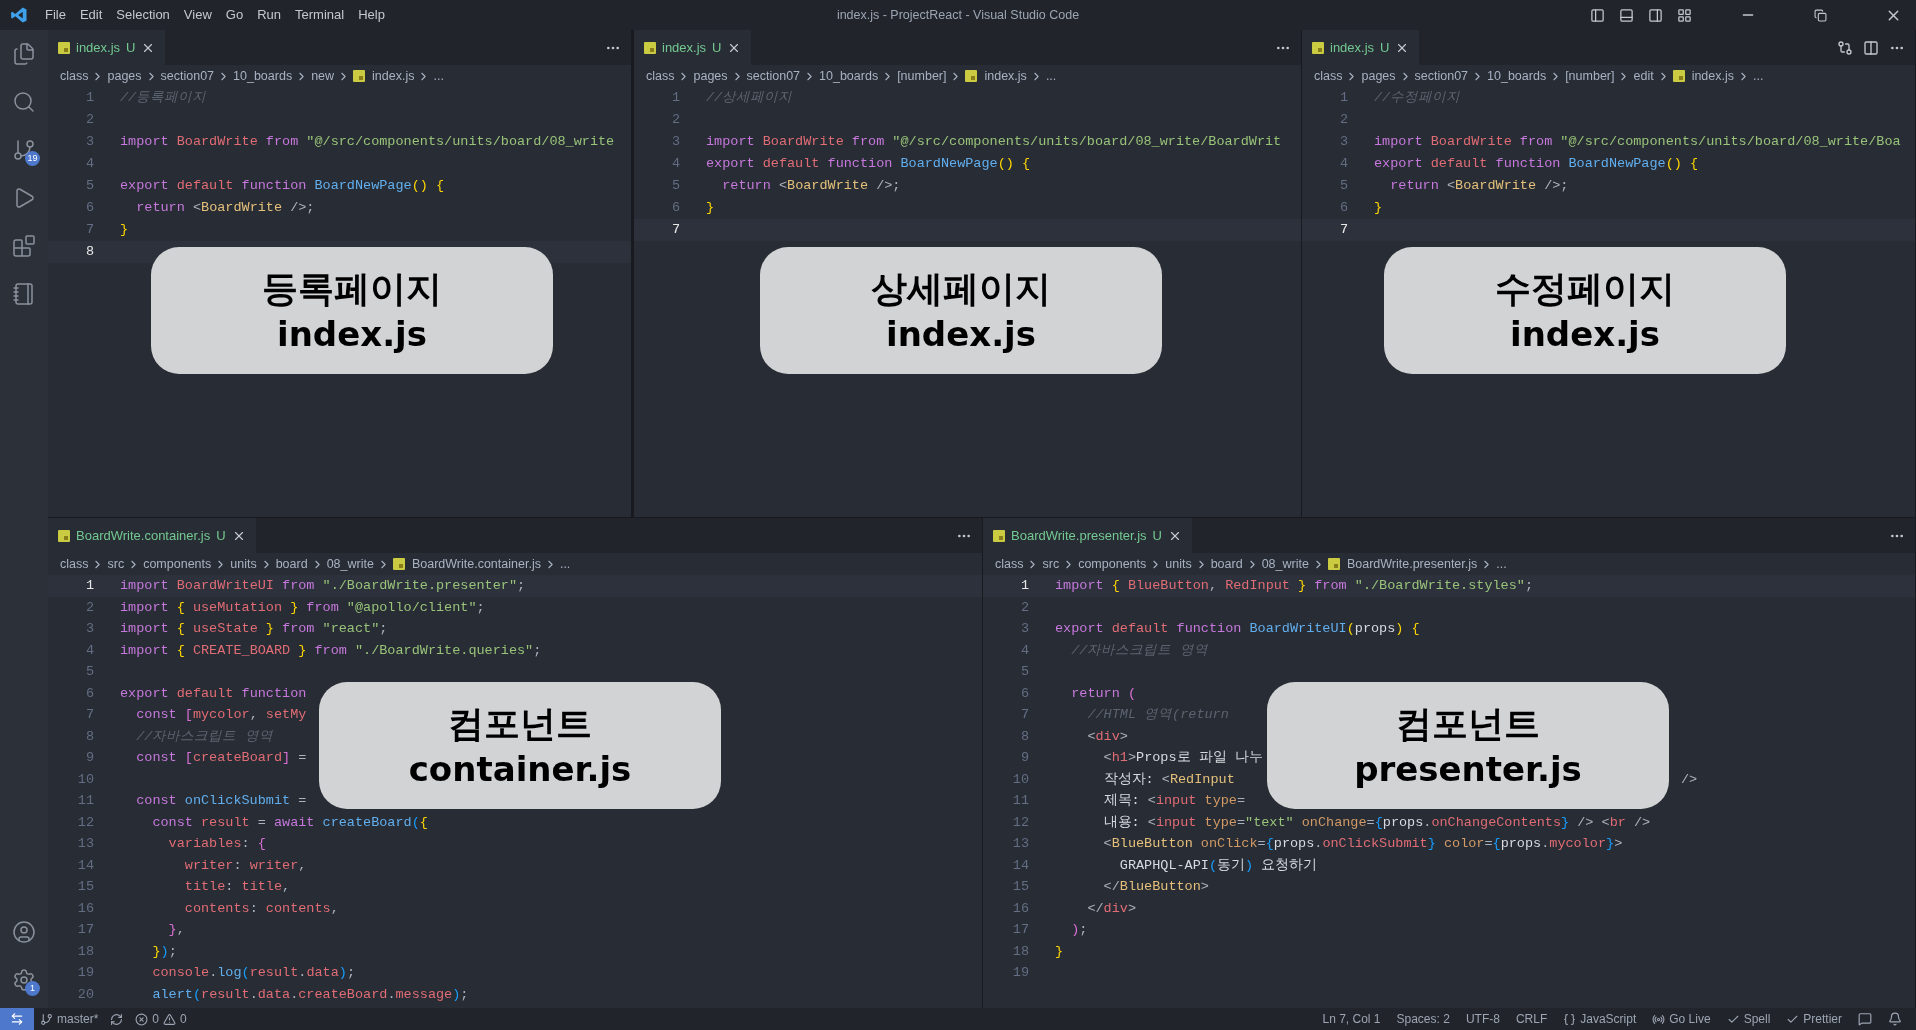  Describe the element at coordinates (1482, 1019) in the screenshot. I see `status-item: UTF-8` at that location.